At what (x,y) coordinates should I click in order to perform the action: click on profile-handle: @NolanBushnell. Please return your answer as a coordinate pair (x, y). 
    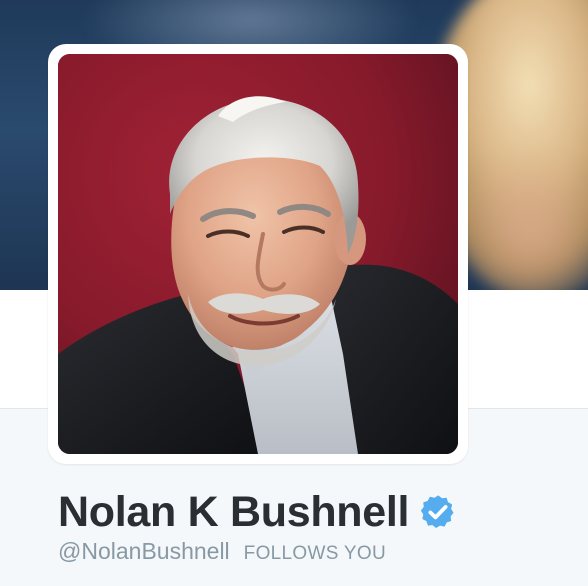
    Looking at the image, I should click on (144, 551).